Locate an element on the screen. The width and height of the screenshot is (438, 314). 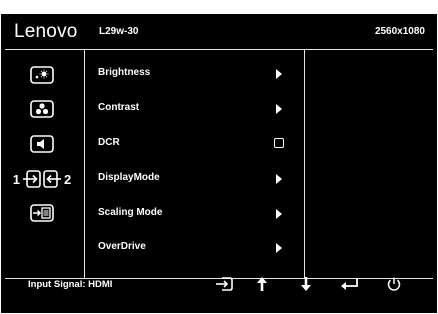
input-right-number: 2 is located at coordinates (68, 179).